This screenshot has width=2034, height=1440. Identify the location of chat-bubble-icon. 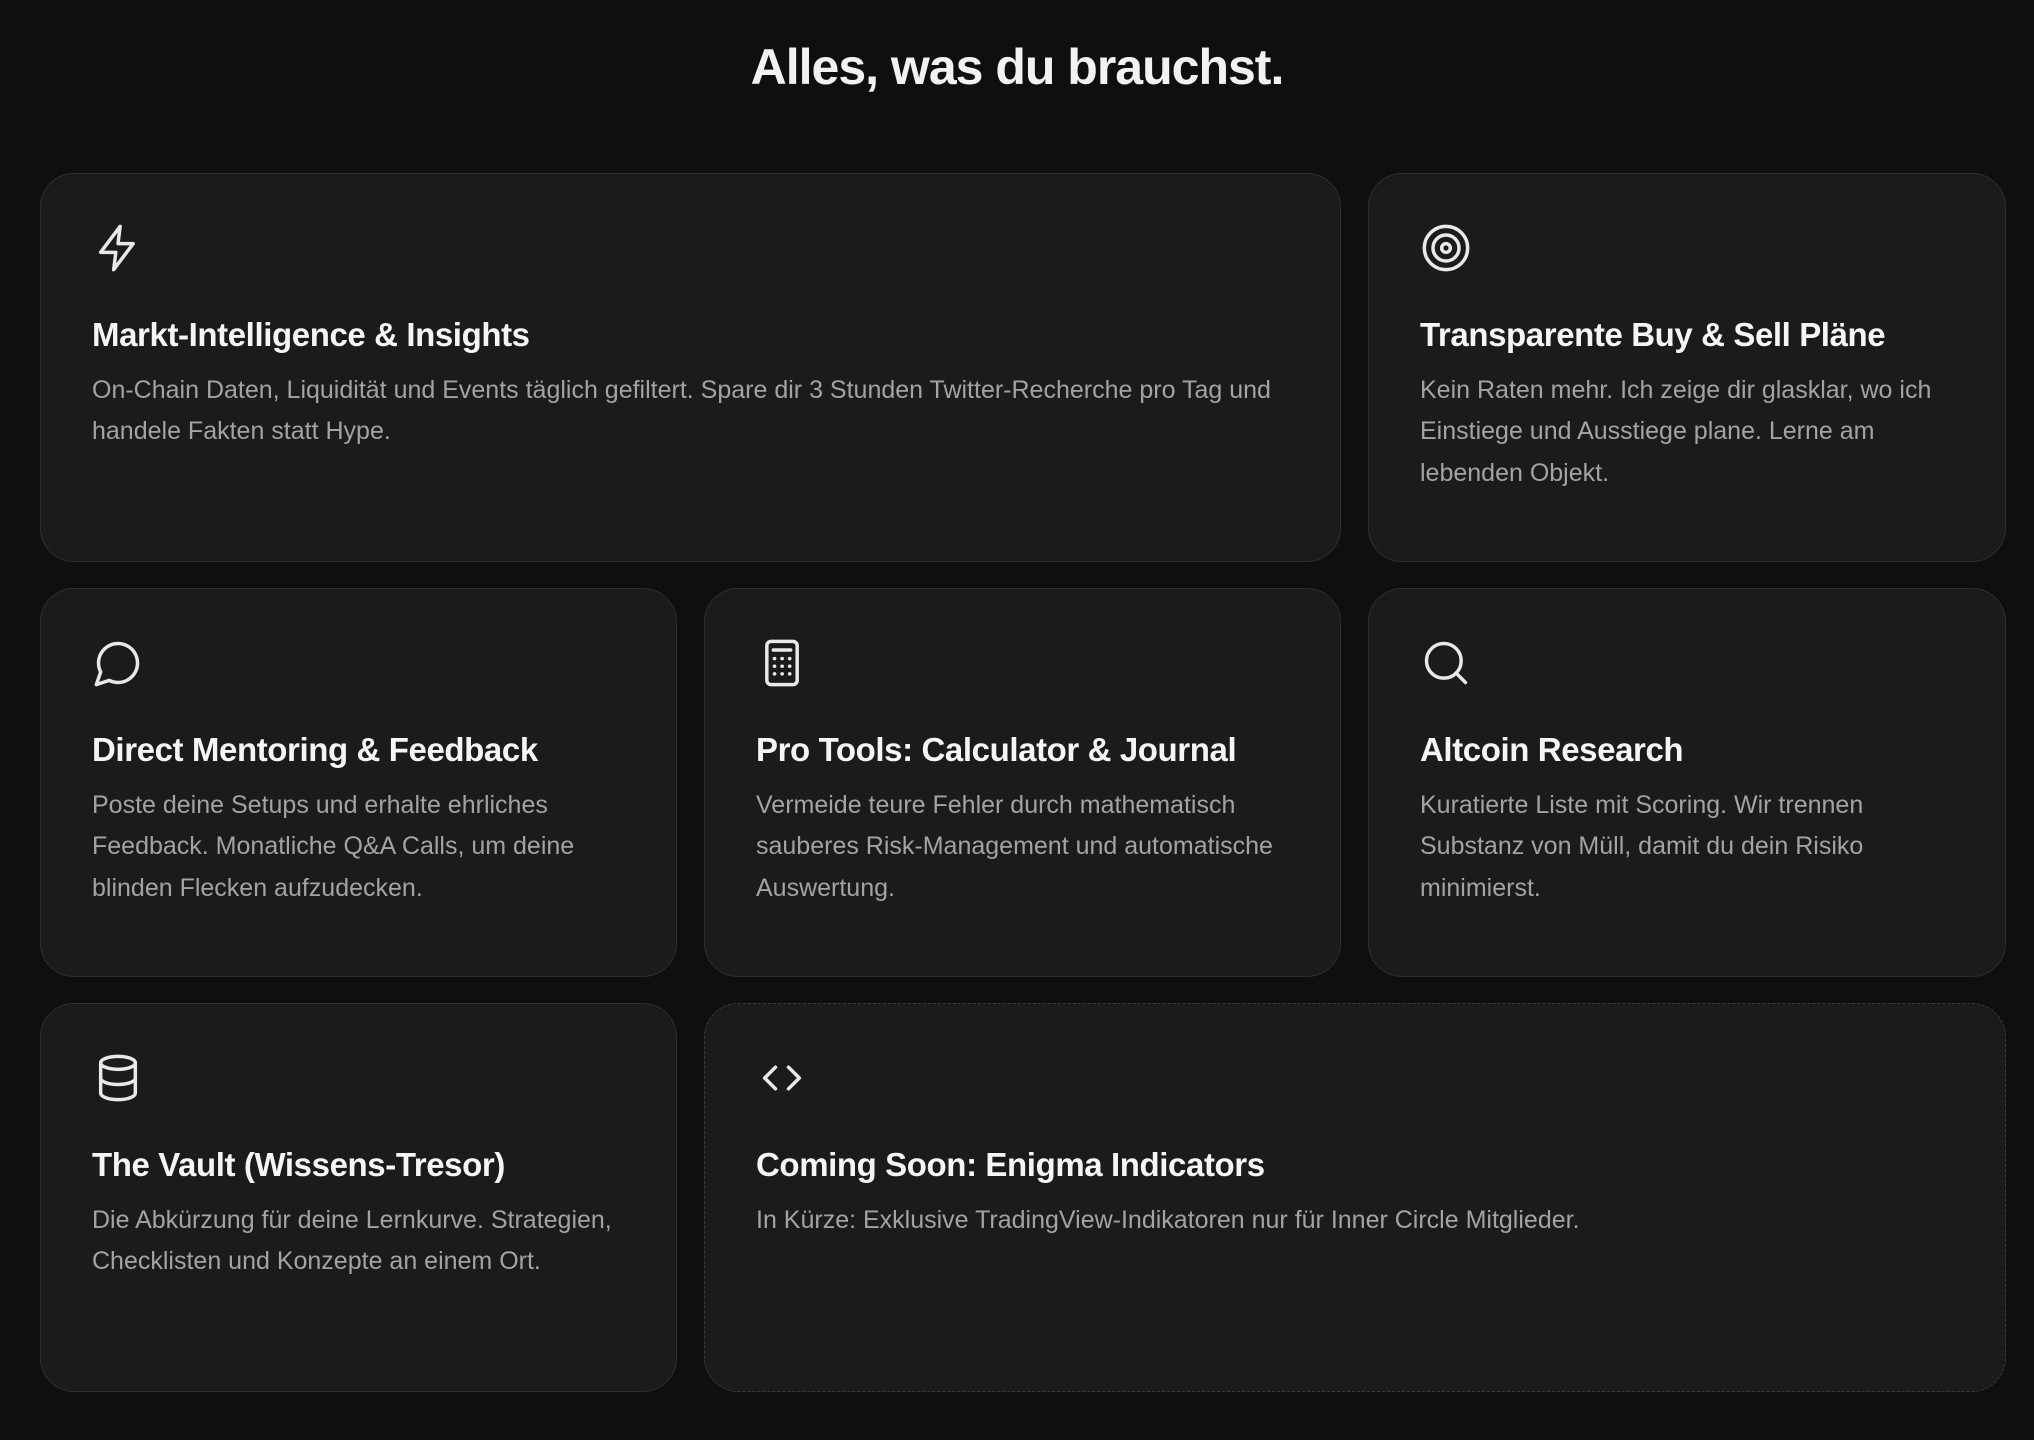
(118, 663).